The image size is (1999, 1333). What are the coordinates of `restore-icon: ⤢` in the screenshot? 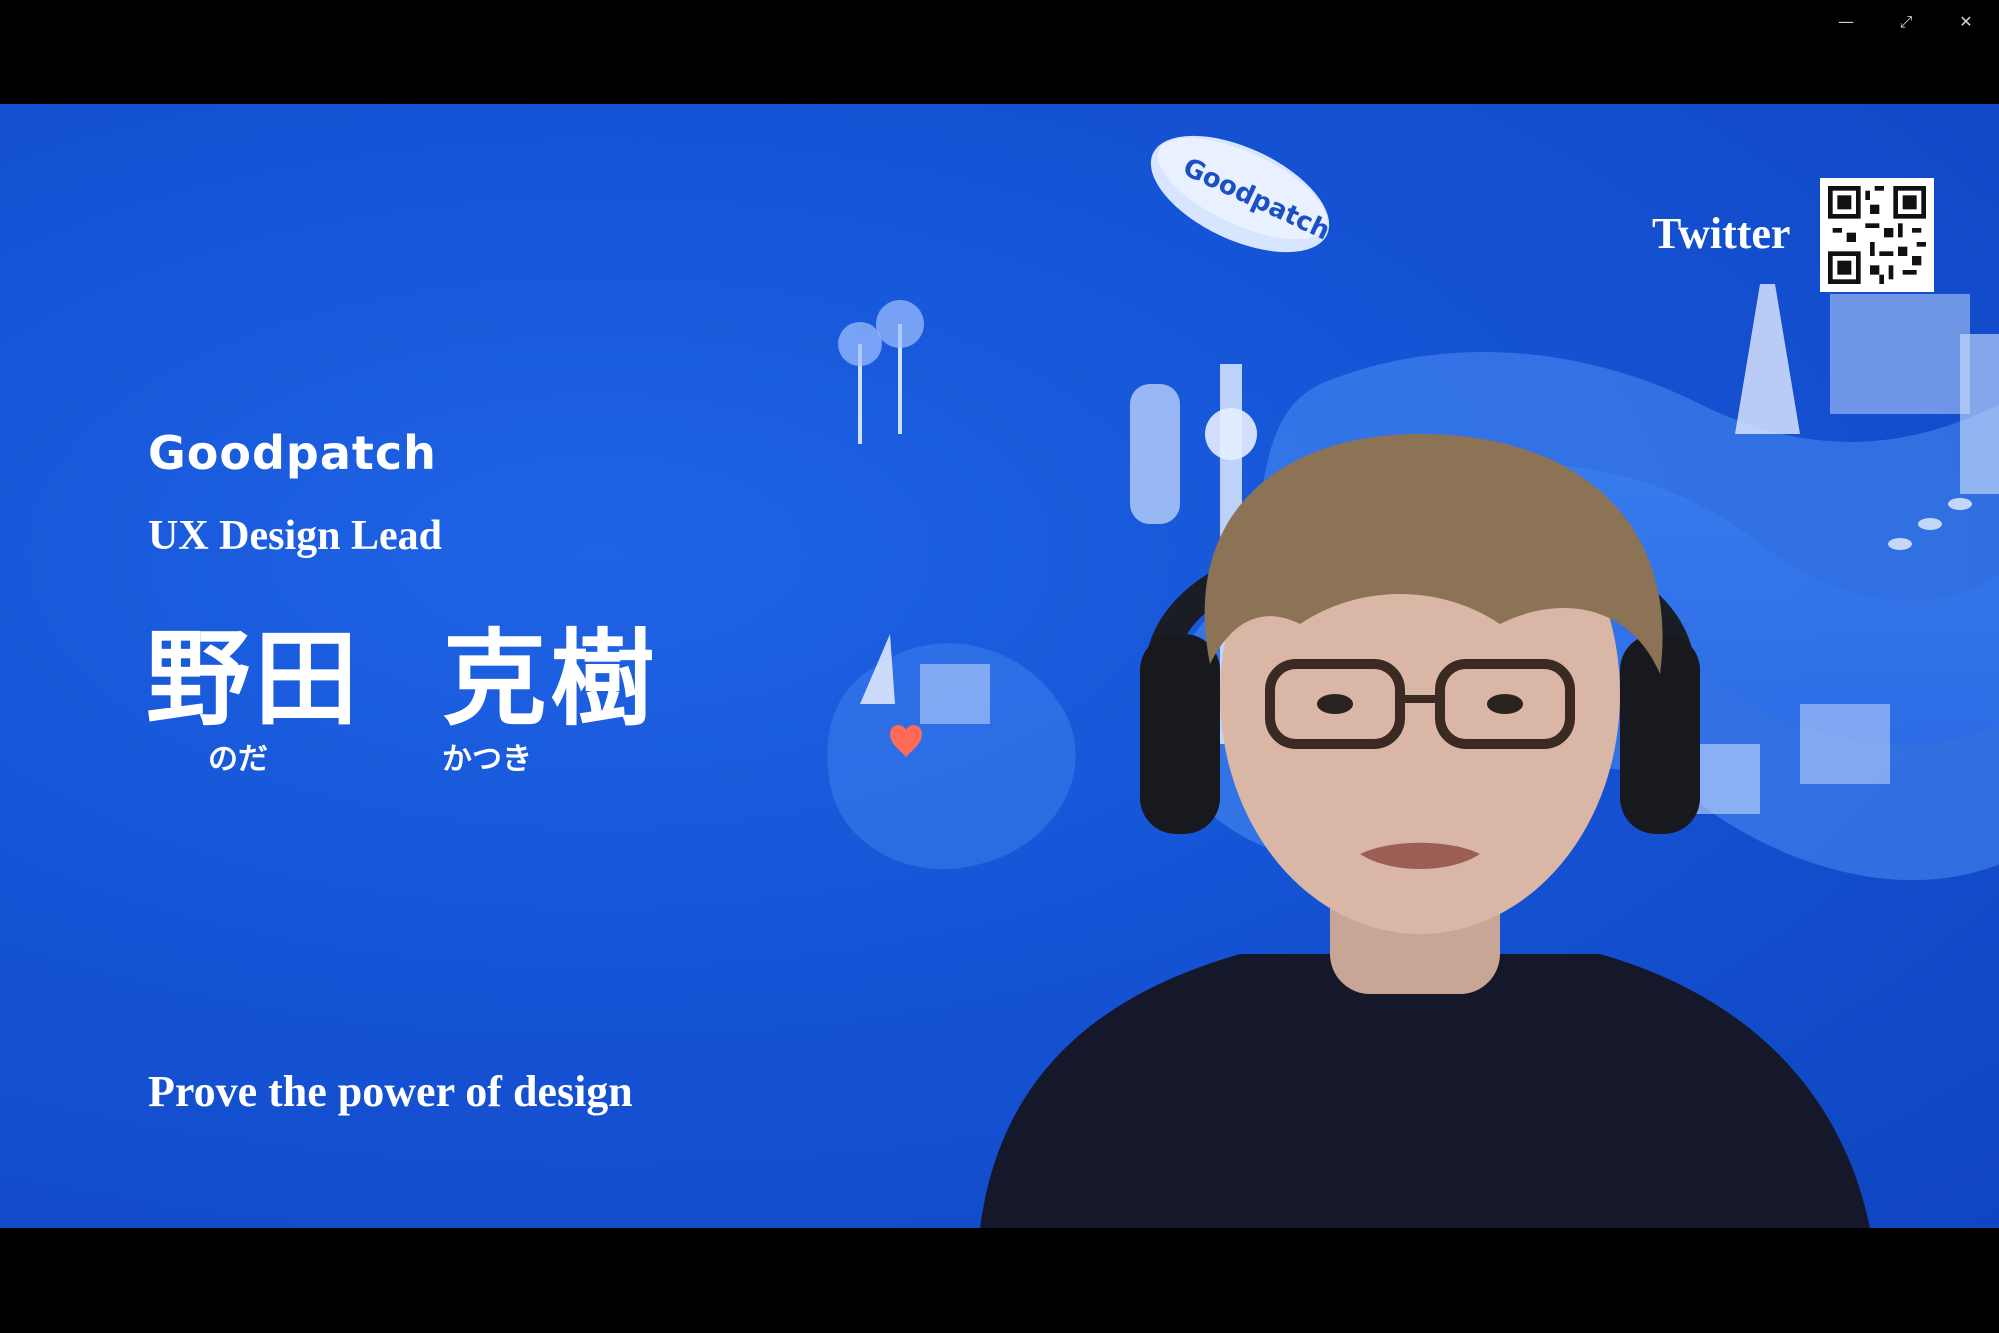 It's located at (1906, 21).